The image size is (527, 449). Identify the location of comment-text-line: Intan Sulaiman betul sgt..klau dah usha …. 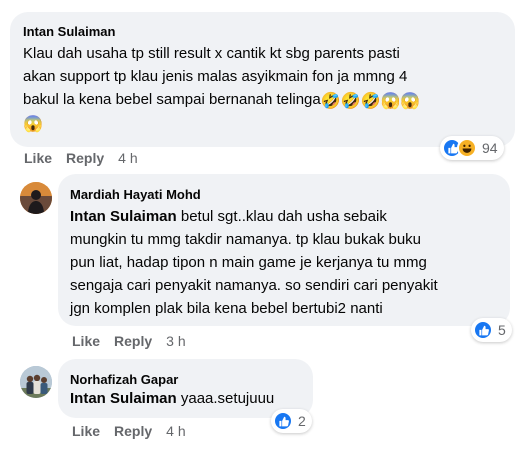
(287, 216).